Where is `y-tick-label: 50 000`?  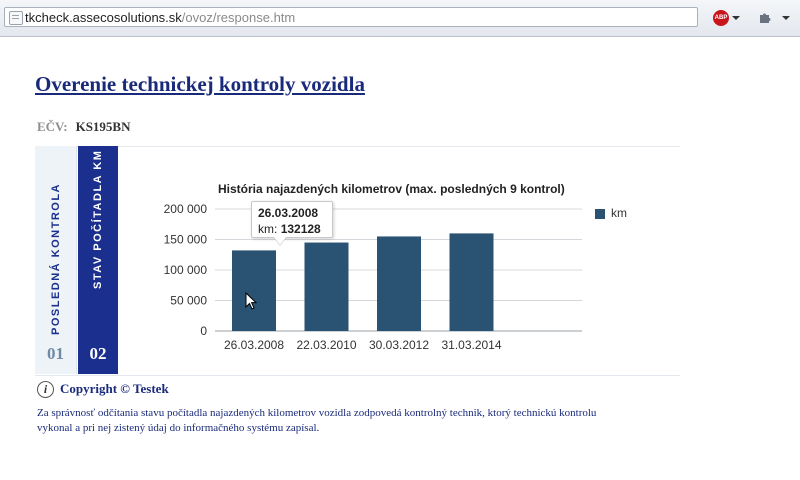
y-tick-label: 50 000 is located at coordinates (188, 301).